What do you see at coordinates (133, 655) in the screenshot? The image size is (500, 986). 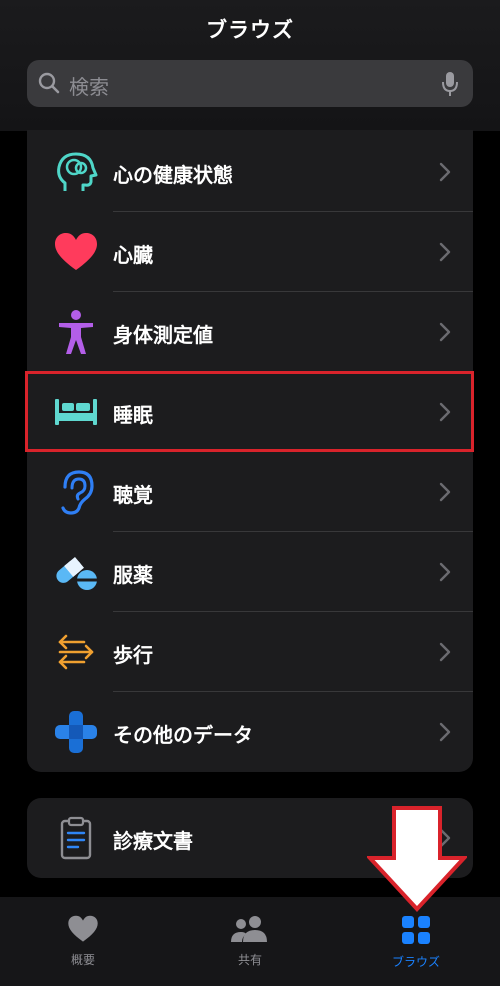 I see `category-label: 歩行` at bounding box center [133, 655].